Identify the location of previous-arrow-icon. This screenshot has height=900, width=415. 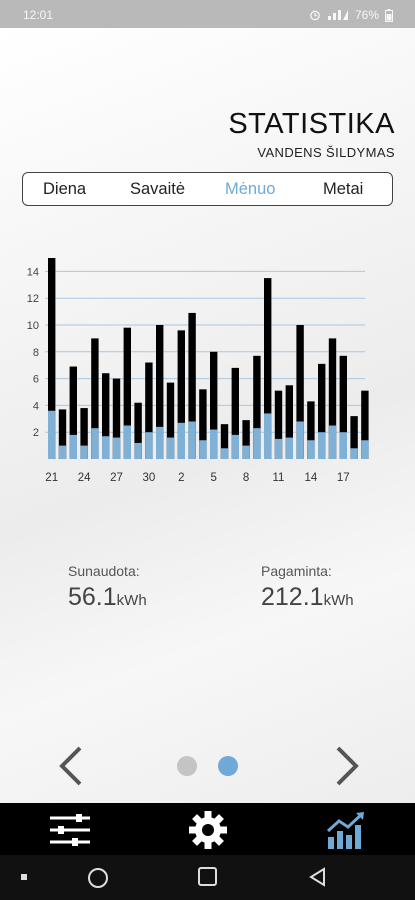
(72, 766).